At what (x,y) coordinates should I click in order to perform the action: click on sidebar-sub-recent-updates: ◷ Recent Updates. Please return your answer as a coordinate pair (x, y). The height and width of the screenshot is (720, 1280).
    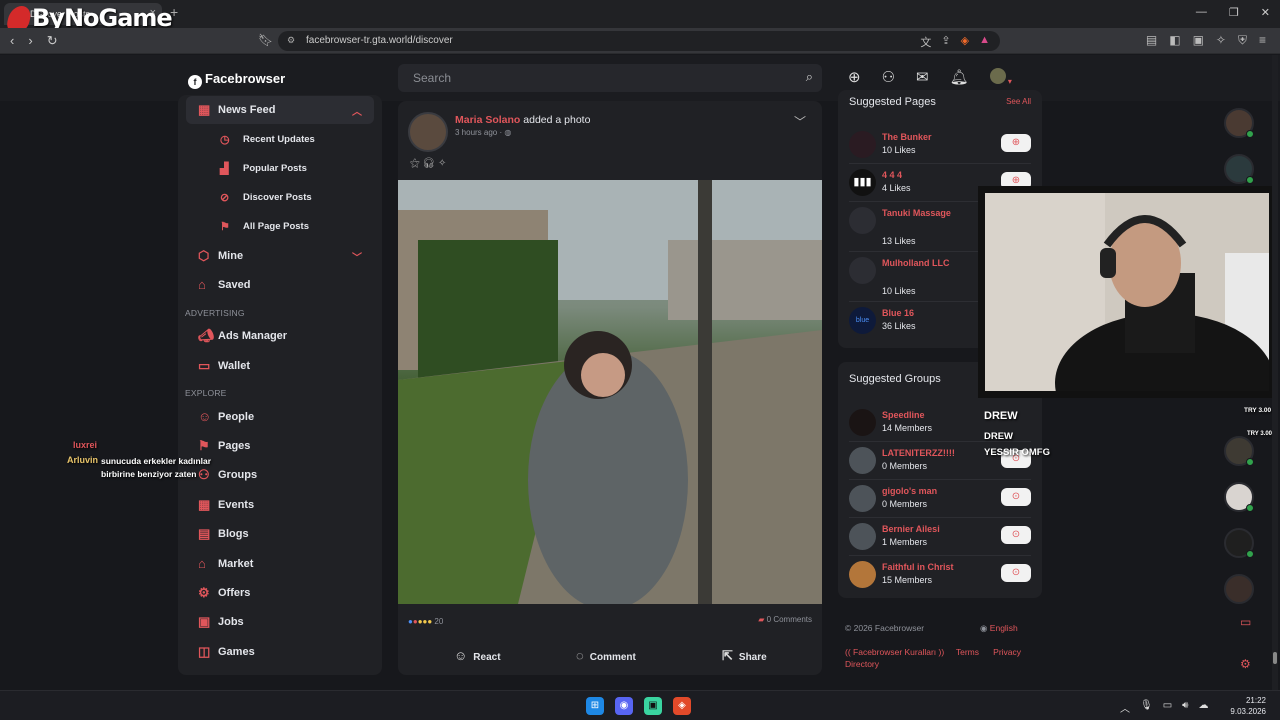
    Looking at the image, I should click on (266, 140).